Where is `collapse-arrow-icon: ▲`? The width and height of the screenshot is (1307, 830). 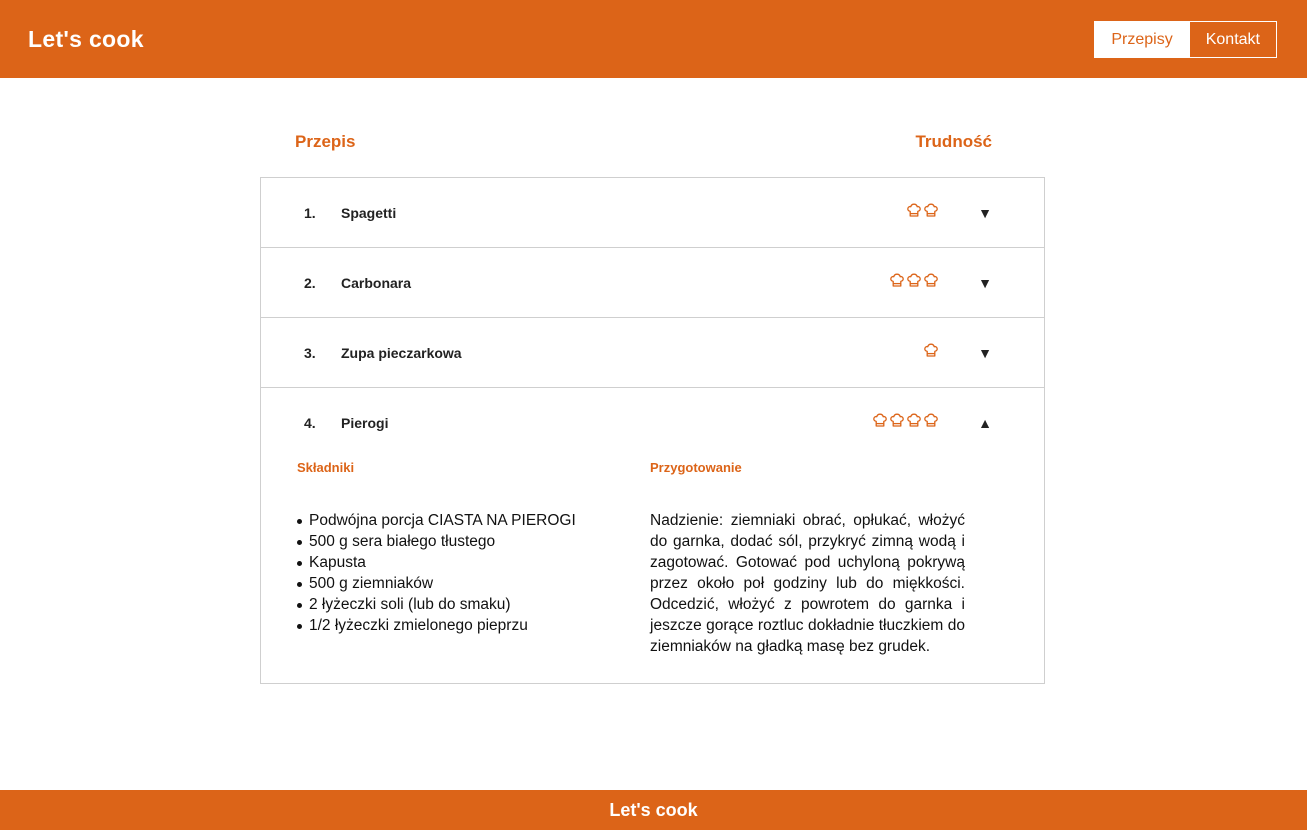 collapse-arrow-icon: ▲ is located at coordinates (985, 423).